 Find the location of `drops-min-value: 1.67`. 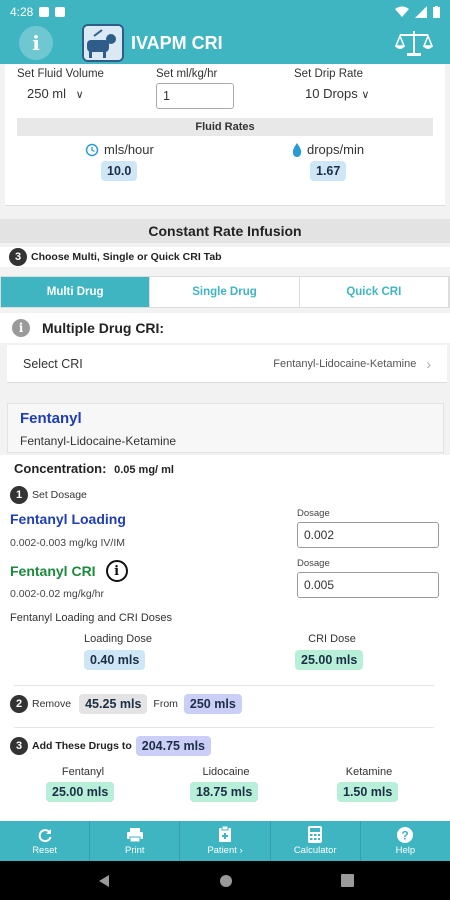

drops-min-value: 1.67 is located at coordinates (328, 171).